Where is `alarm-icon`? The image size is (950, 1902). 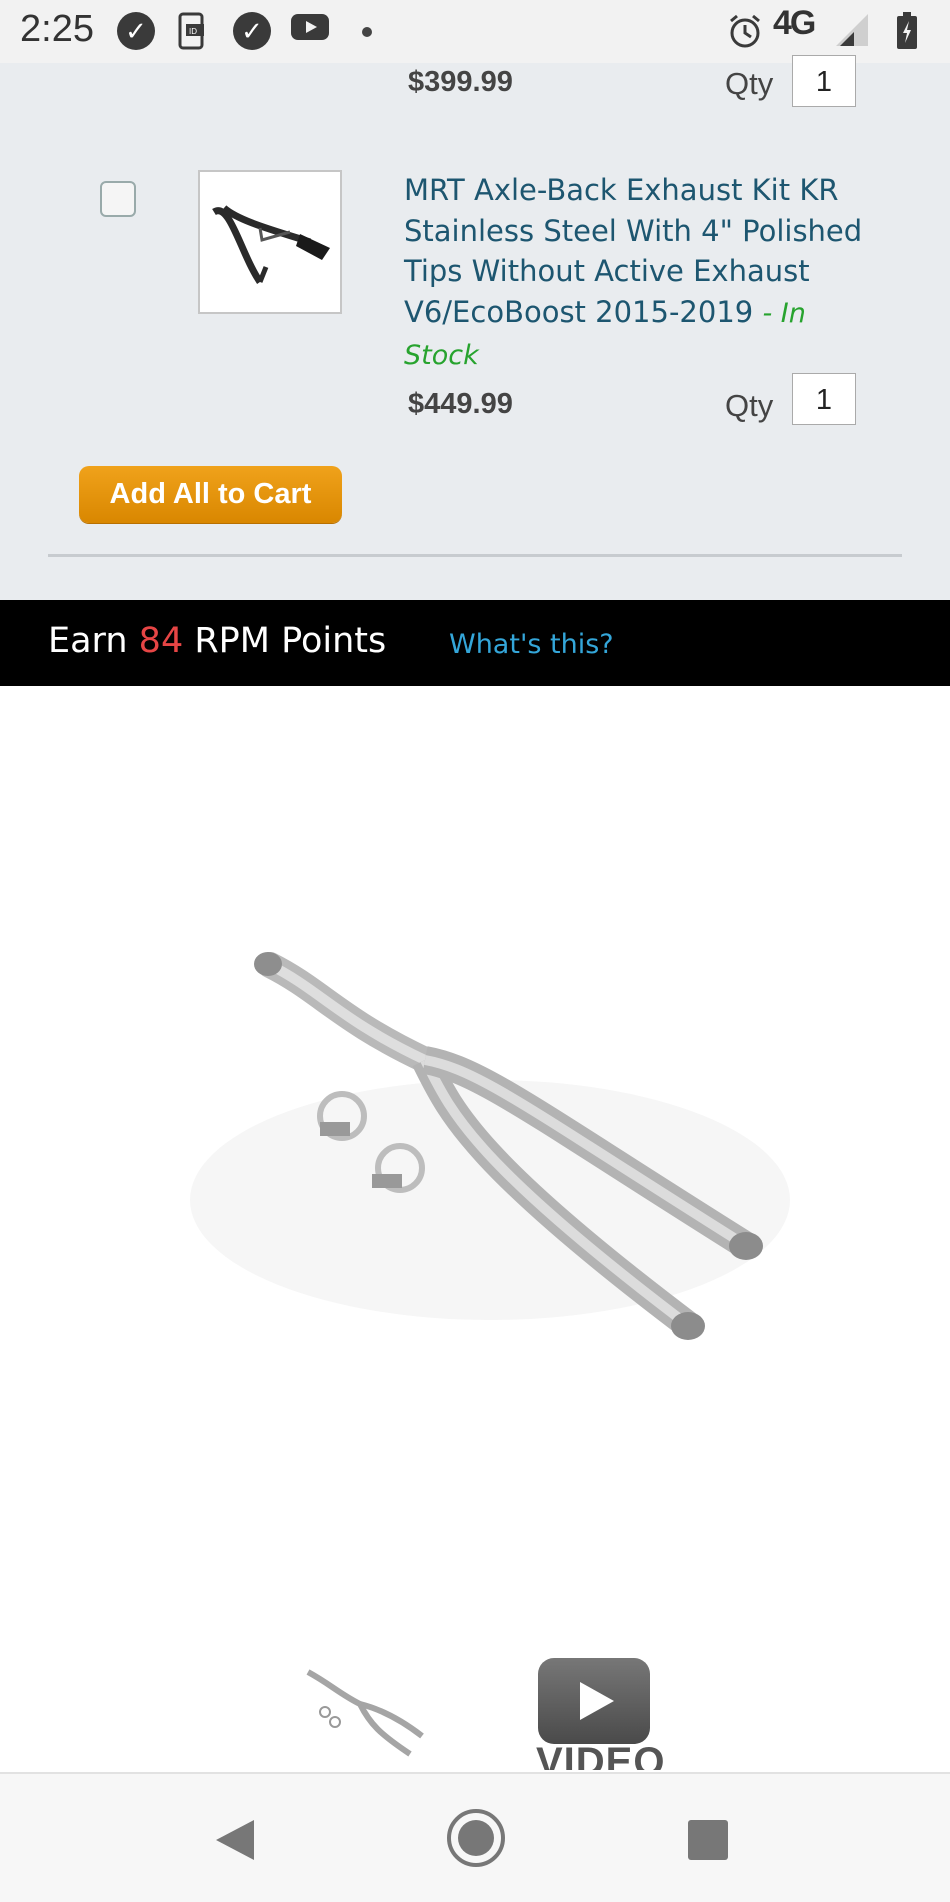 alarm-icon is located at coordinates (745, 31).